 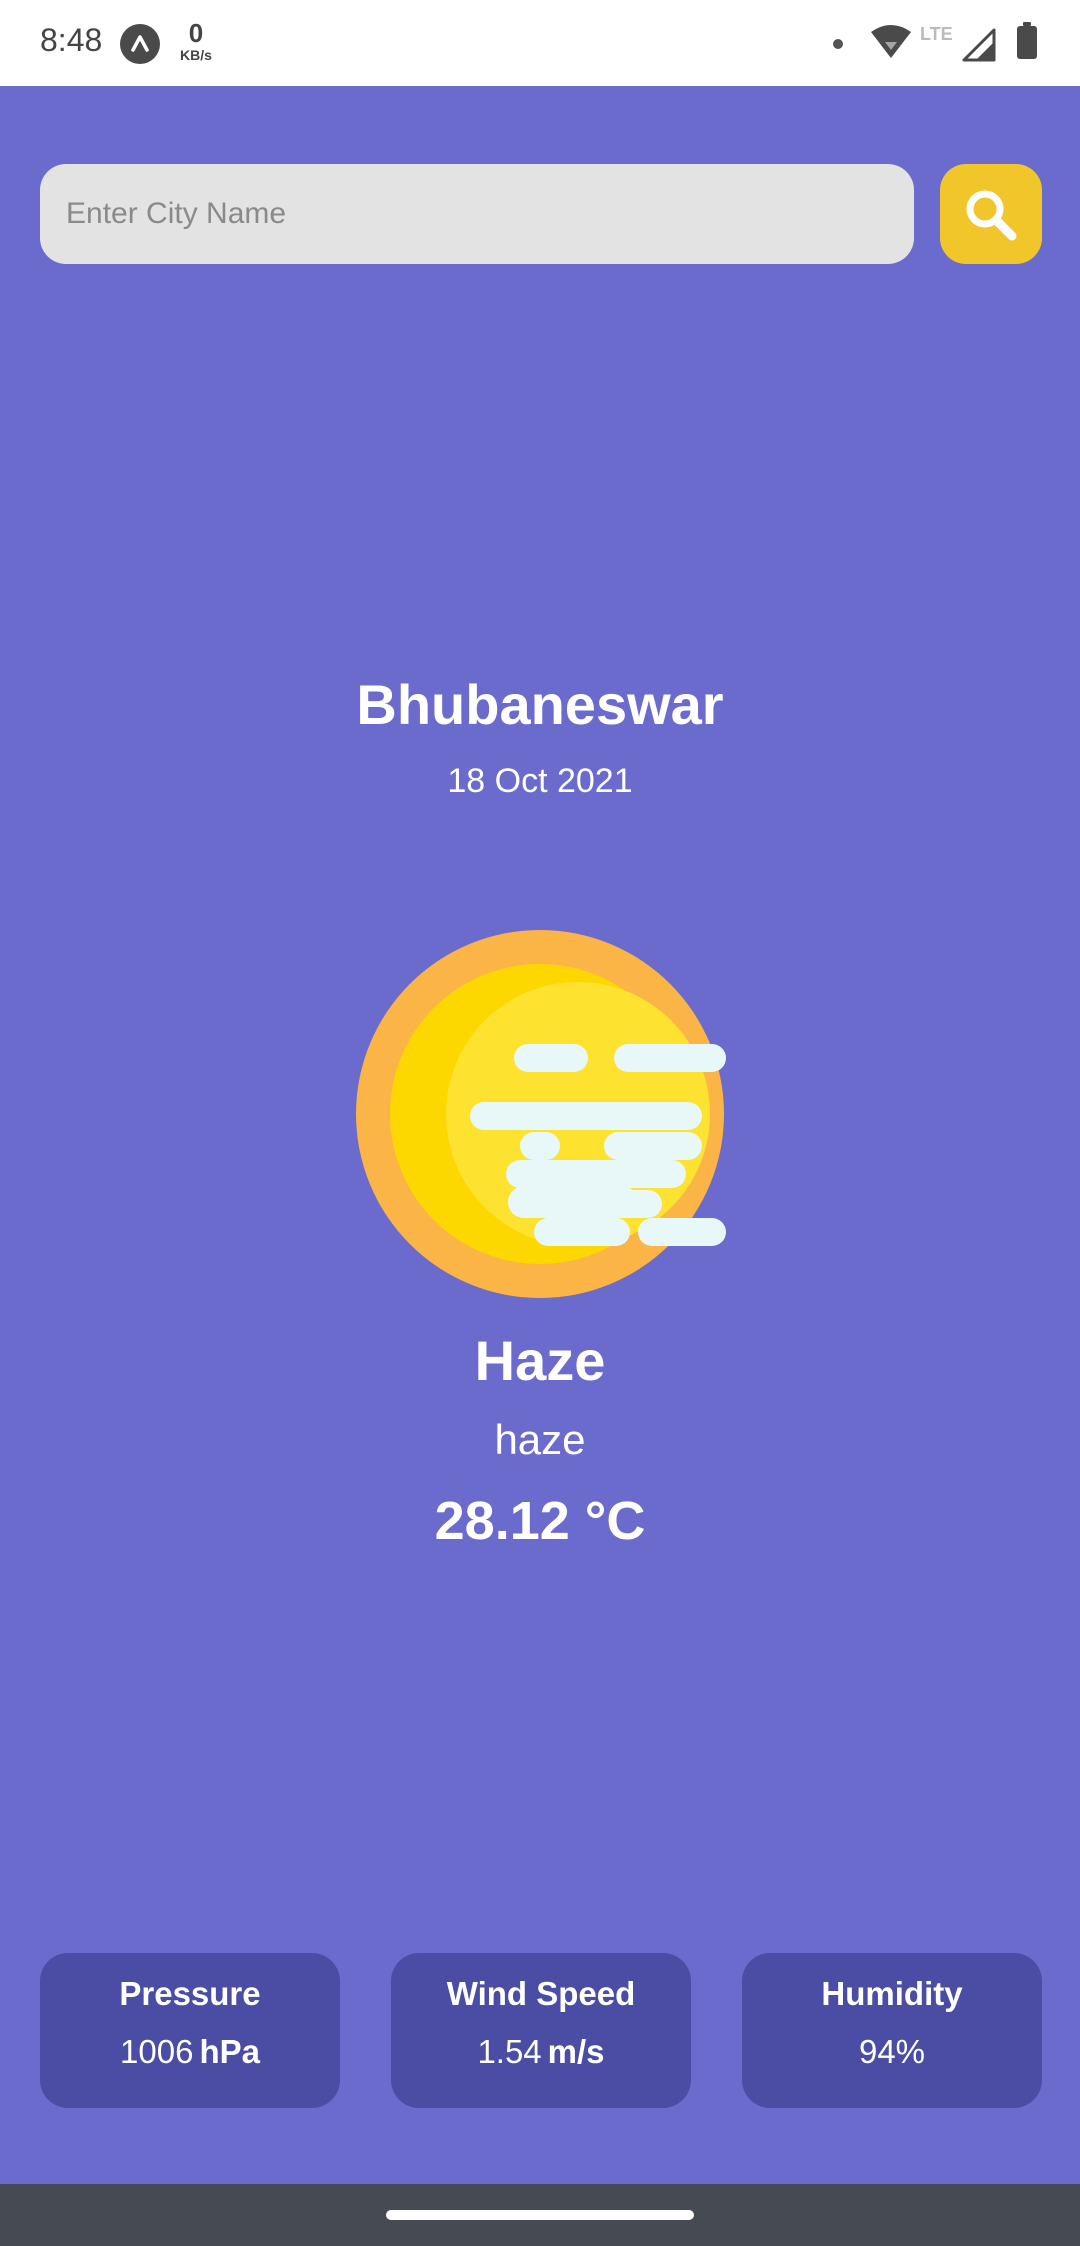 What do you see at coordinates (190, 1993) in the screenshot?
I see `pressure-label: Pressure` at bounding box center [190, 1993].